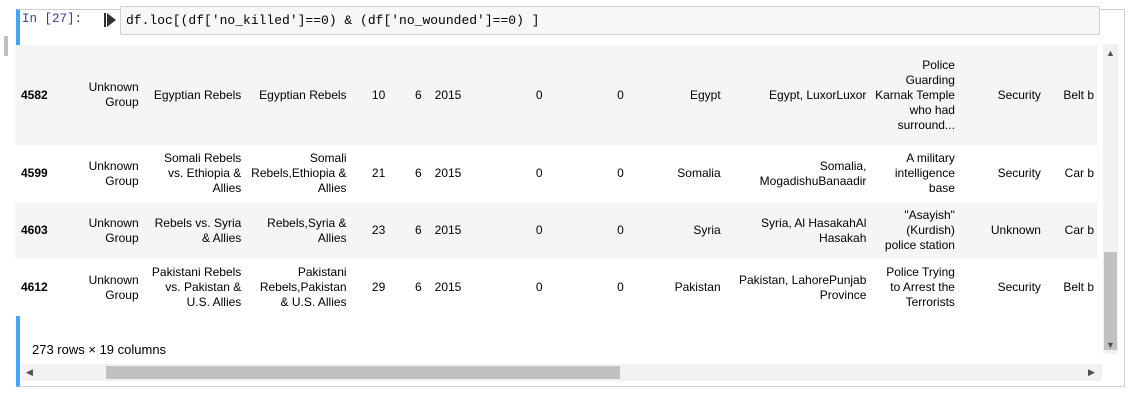 The height and width of the screenshot is (401, 1141). What do you see at coordinates (307, 230) in the screenshot?
I see `table-cell: Rebels,Syria & Allies` at bounding box center [307, 230].